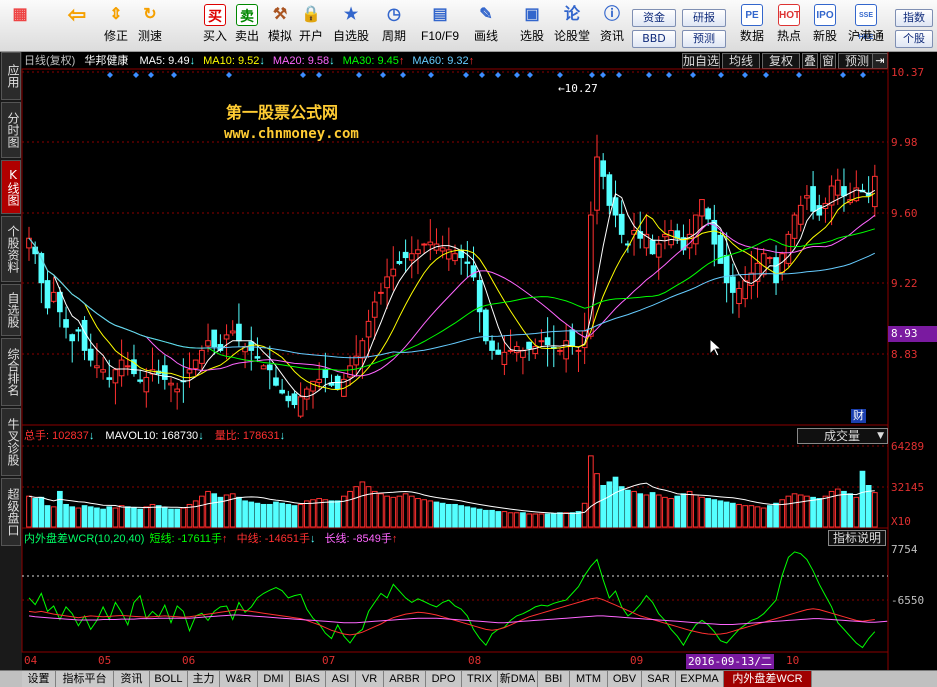 The width and height of the screenshot is (937, 687). I want to click on bottom-tab-16: OBV, so click(625, 679).